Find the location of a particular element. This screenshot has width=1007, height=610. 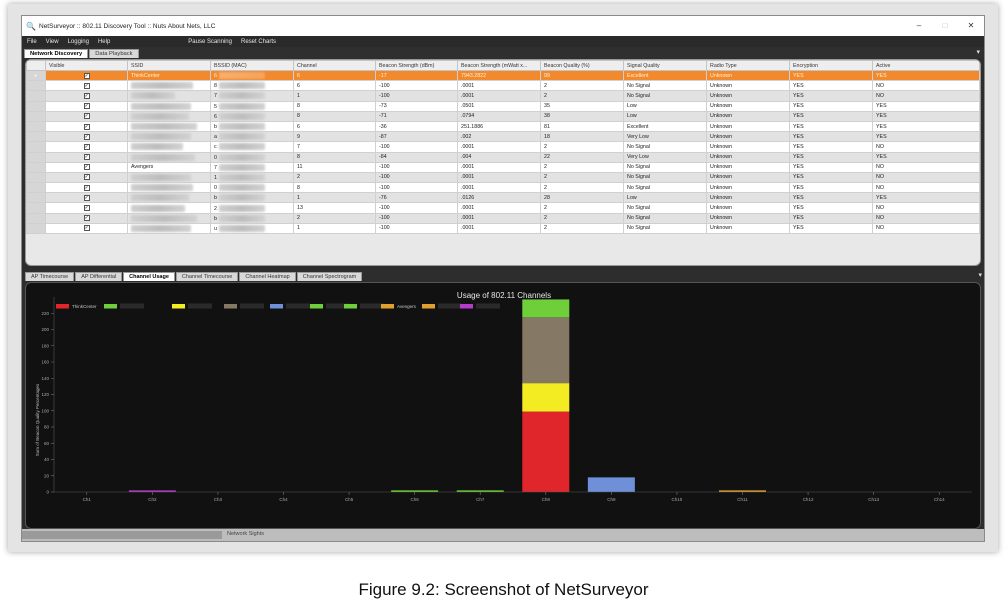

menu-view: View is located at coordinates (52, 42).